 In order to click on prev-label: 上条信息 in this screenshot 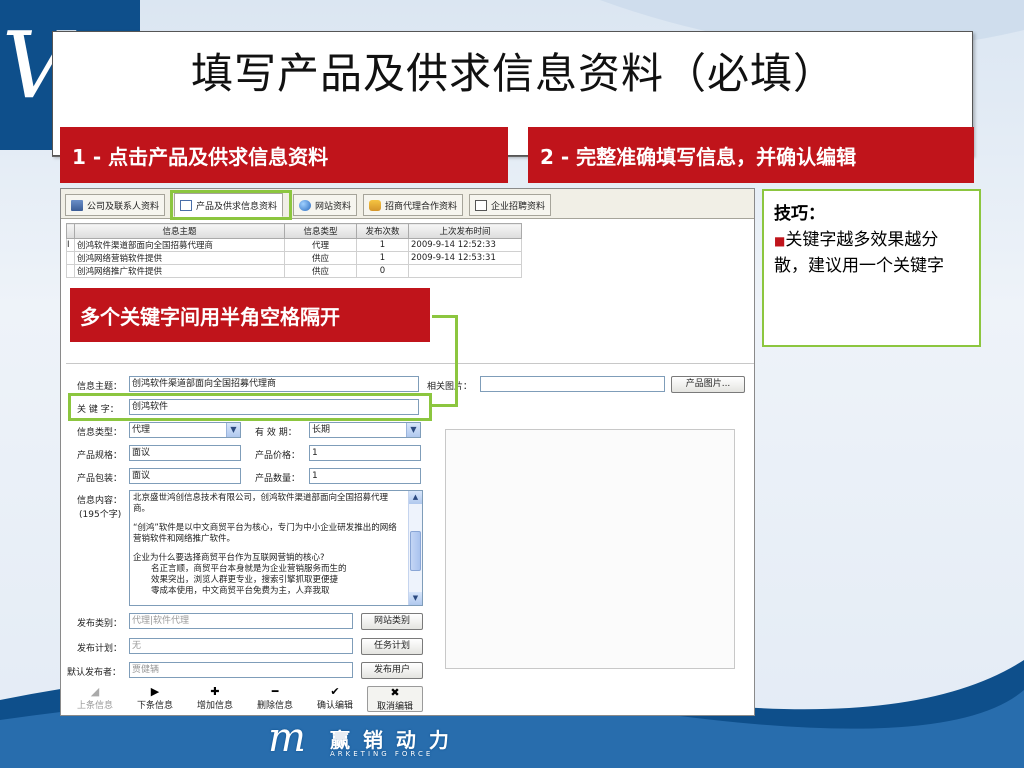, I will do `click(94, 706)`.